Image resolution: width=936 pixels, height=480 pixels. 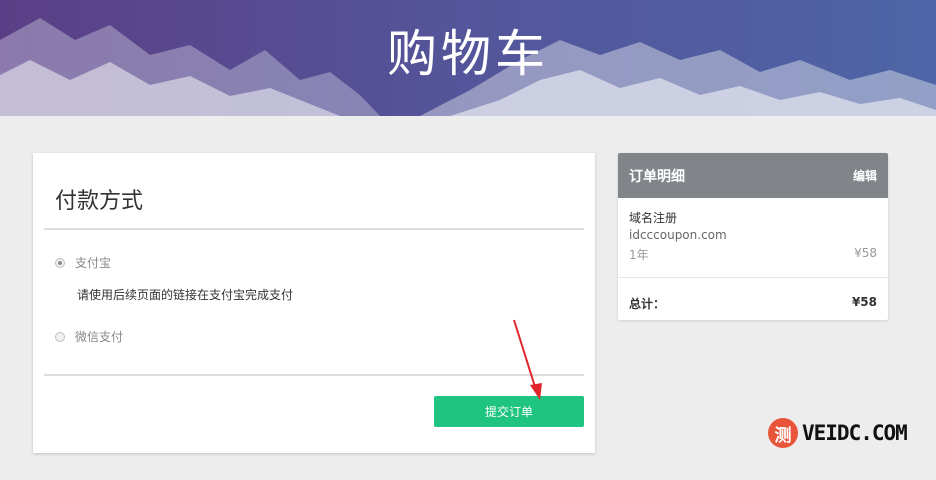 What do you see at coordinates (93, 263) in the screenshot?
I see `payment-option-label: 支付宝` at bounding box center [93, 263].